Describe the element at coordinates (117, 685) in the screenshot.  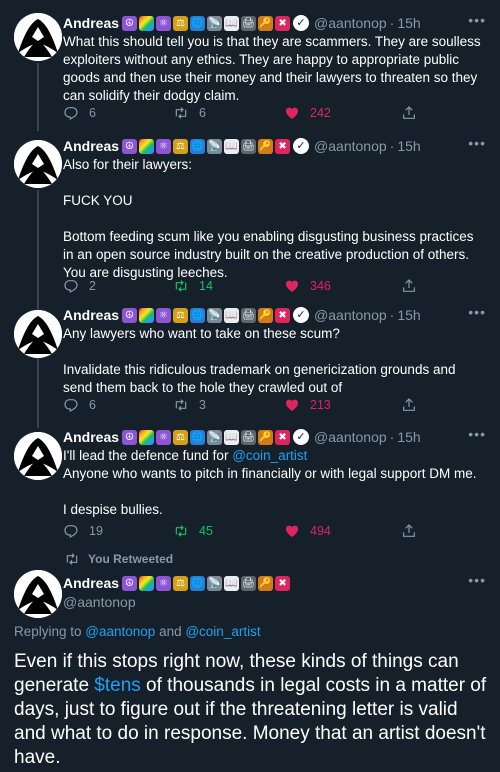
I see `cashtag-link: $tens` at that location.